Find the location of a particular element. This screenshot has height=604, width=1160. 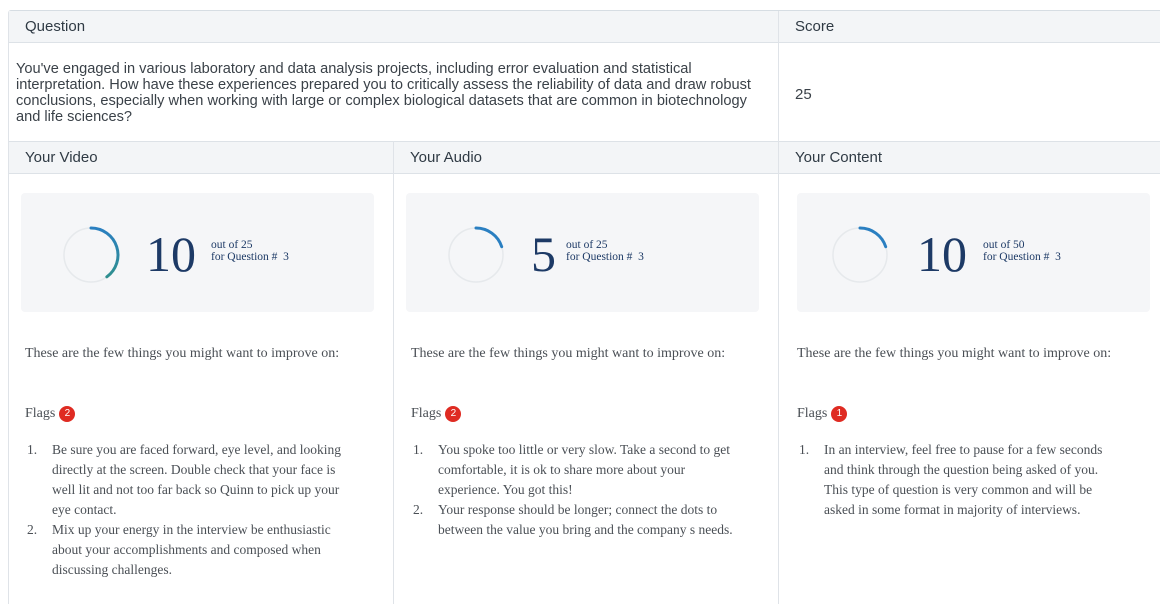

audio-question-number: for Question # 3 is located at coordinates (605, 257).